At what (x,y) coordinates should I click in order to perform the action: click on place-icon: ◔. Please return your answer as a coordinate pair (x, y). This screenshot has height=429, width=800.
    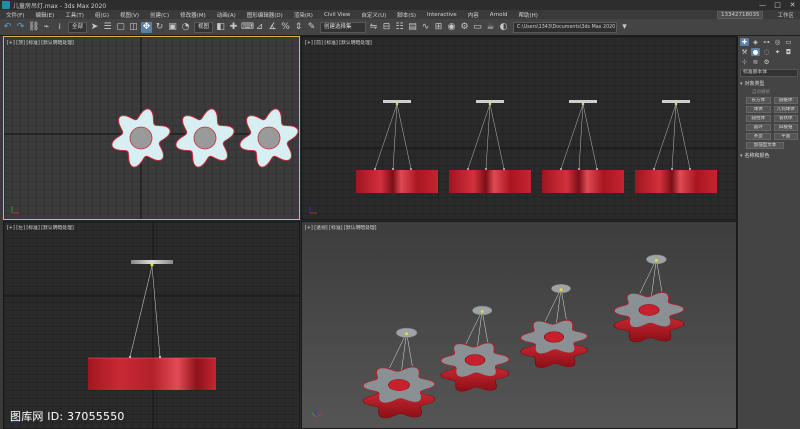
    Looking at the image, I should click on (185, 27).